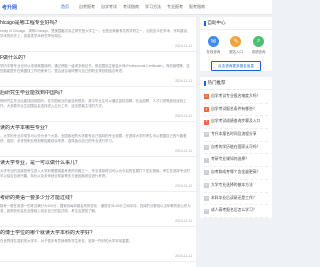  I want to click on nav-item: 专业报考, so click(175, 7).